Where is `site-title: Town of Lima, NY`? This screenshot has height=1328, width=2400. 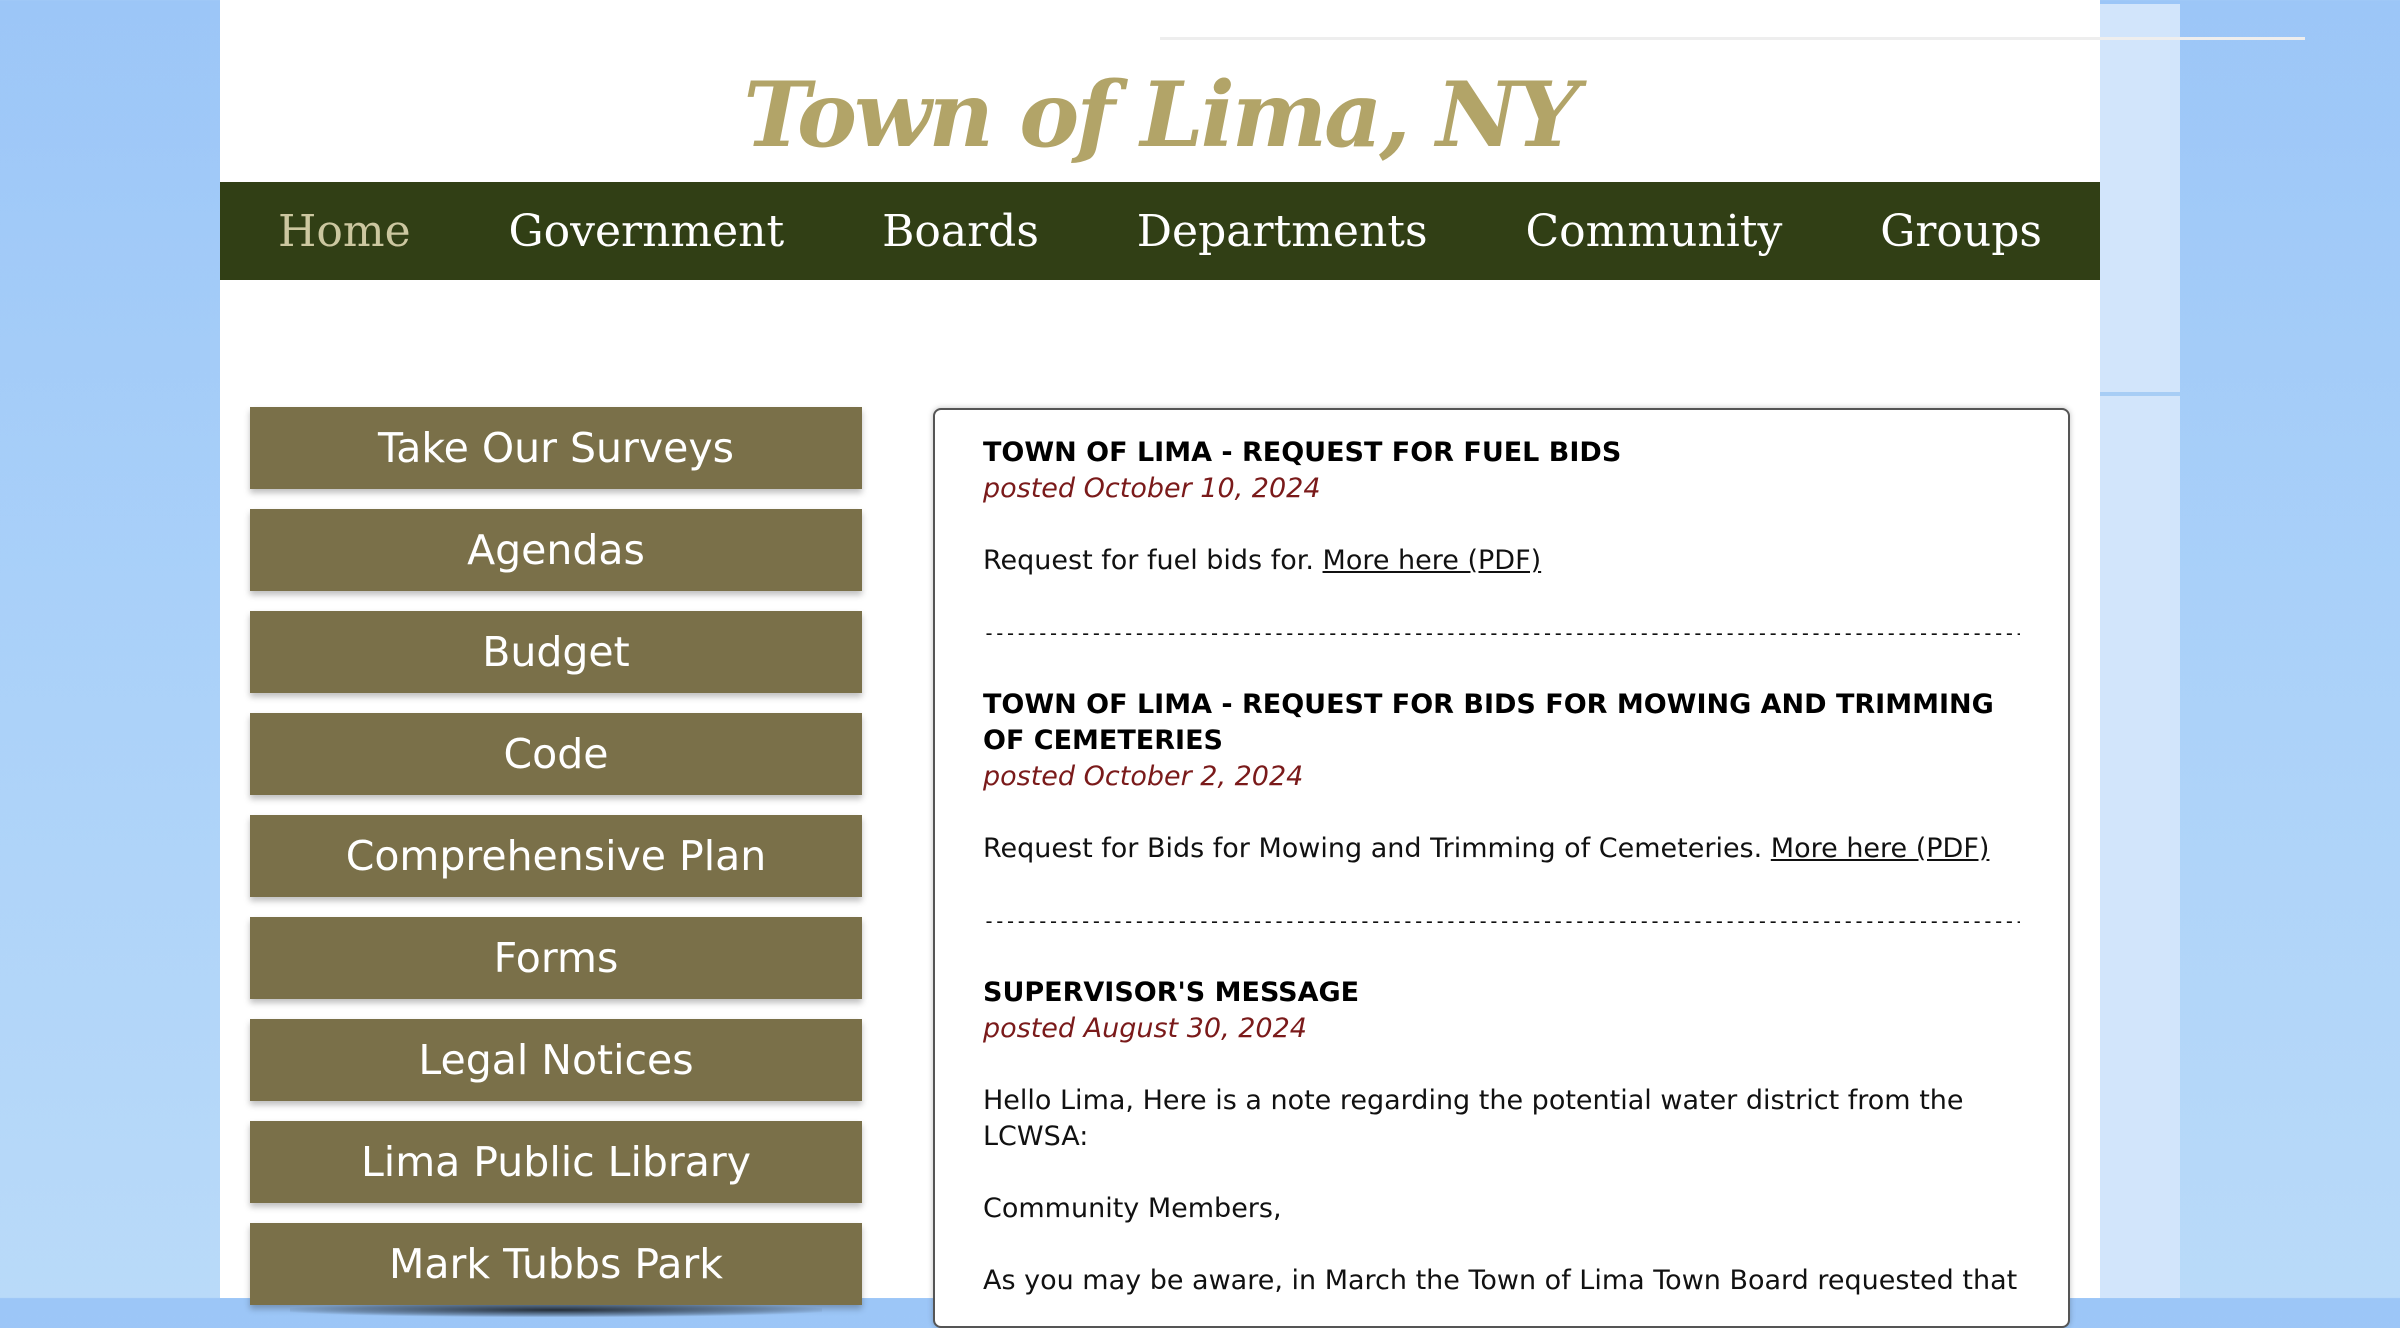
site-title: Town of Lima, NY is located at coordinates (1160, 115).